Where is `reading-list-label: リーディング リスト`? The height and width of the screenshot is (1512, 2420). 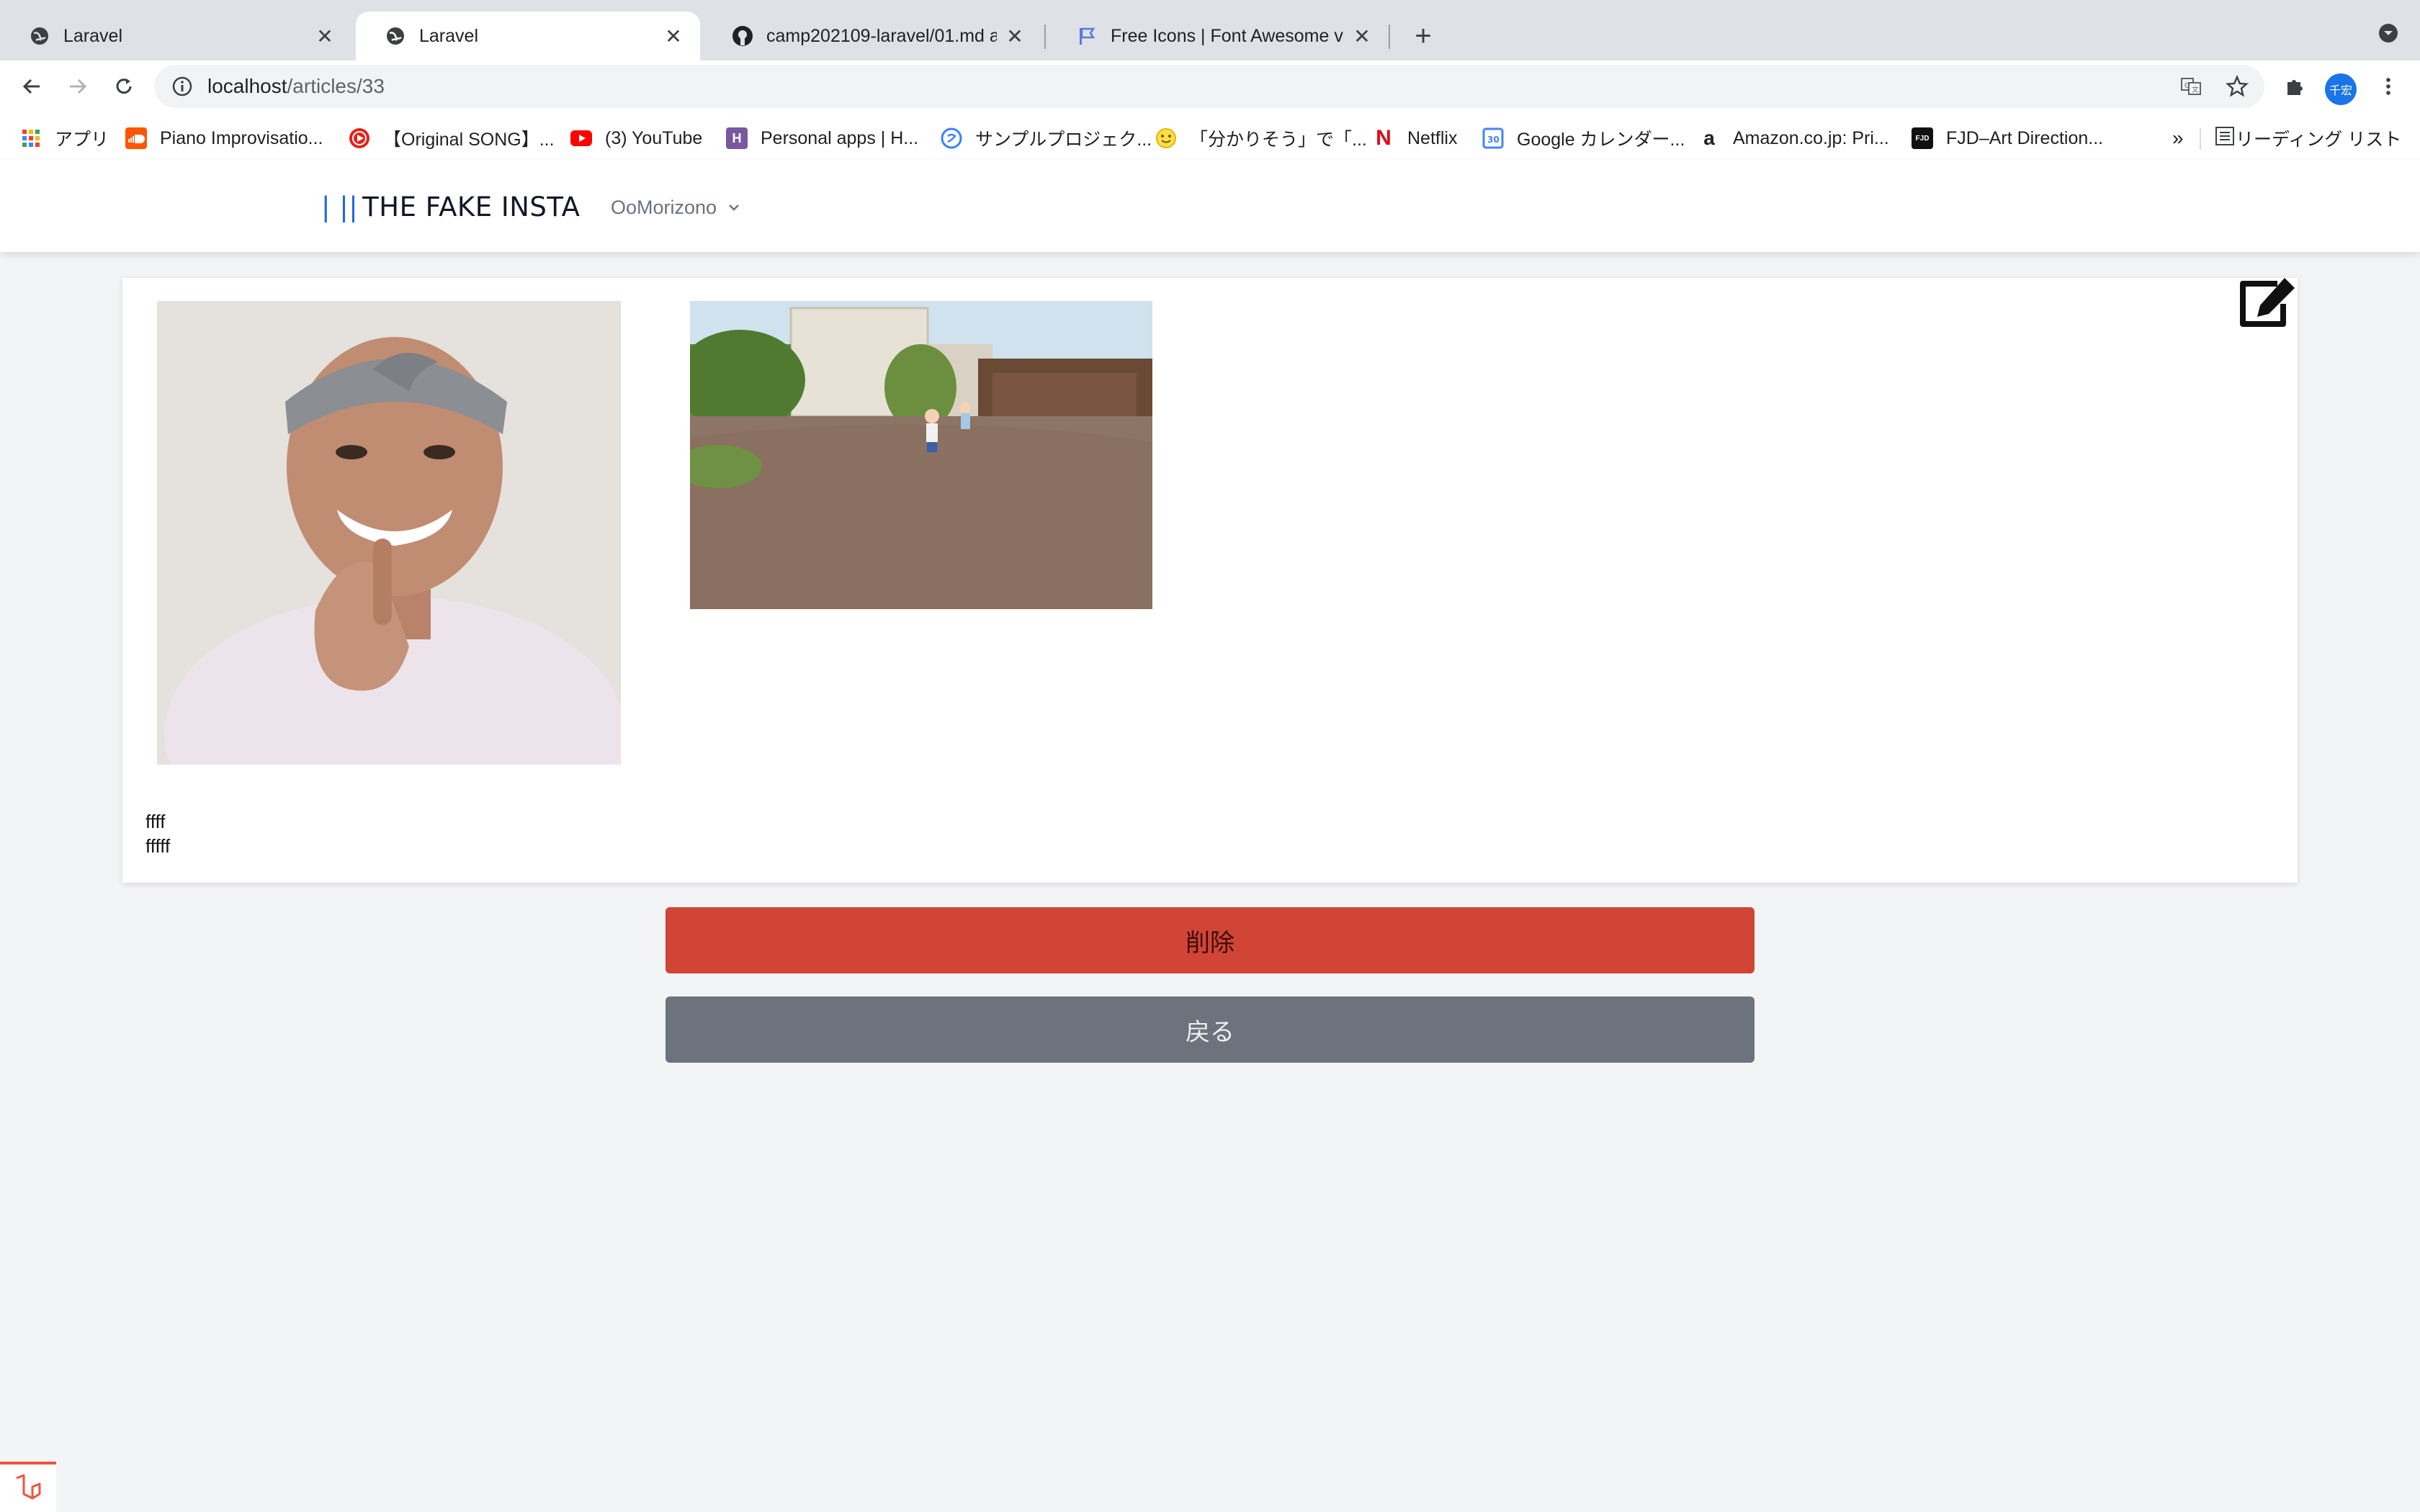
reading-list-label: リーディング リスト is located at coordinates (2319, 140).